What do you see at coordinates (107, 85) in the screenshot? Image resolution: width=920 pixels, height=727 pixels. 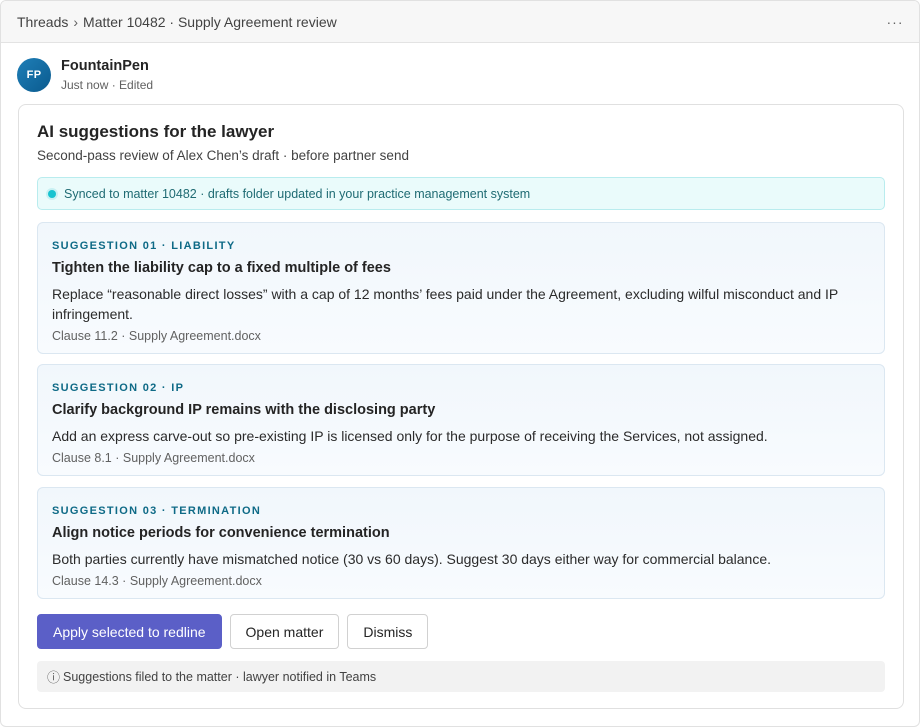 I see `message-meta: Just now · Edited` at bounding box center [107, 85].